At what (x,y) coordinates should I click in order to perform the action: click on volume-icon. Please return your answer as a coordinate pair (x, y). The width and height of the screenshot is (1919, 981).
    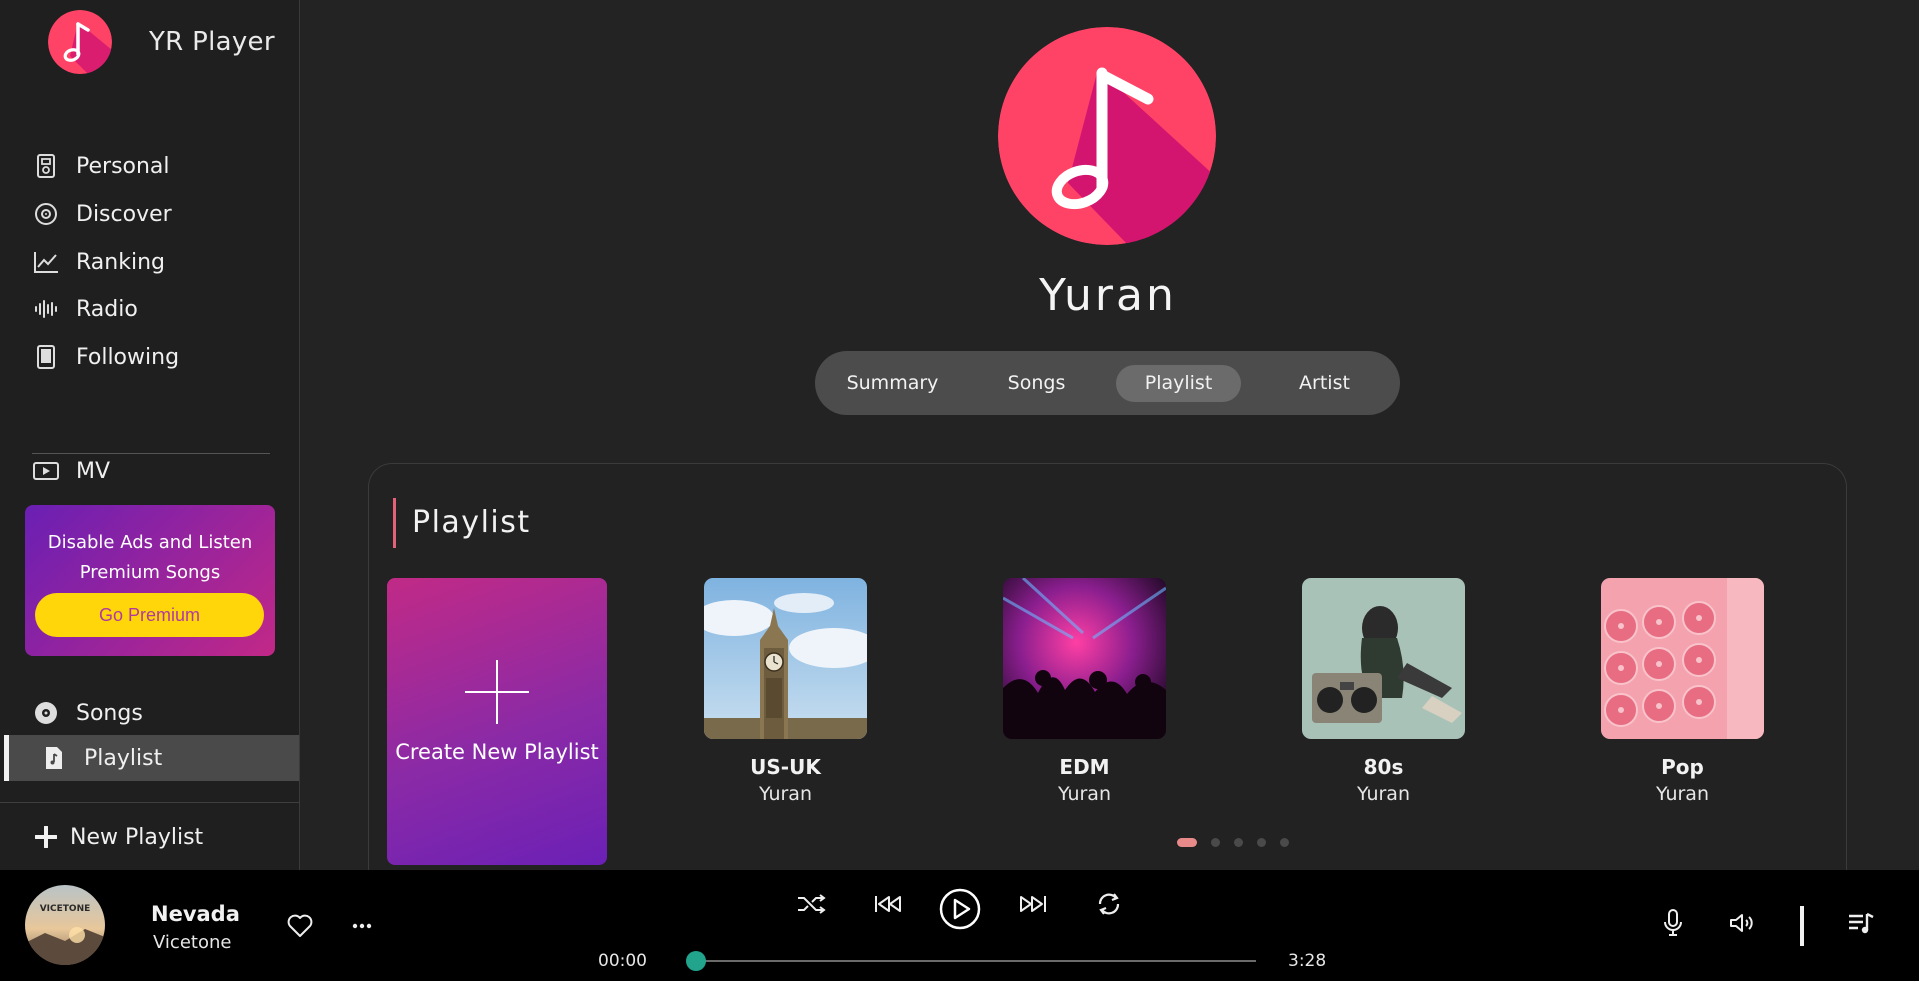
    Looking at the image, I should click on (1742, 923).